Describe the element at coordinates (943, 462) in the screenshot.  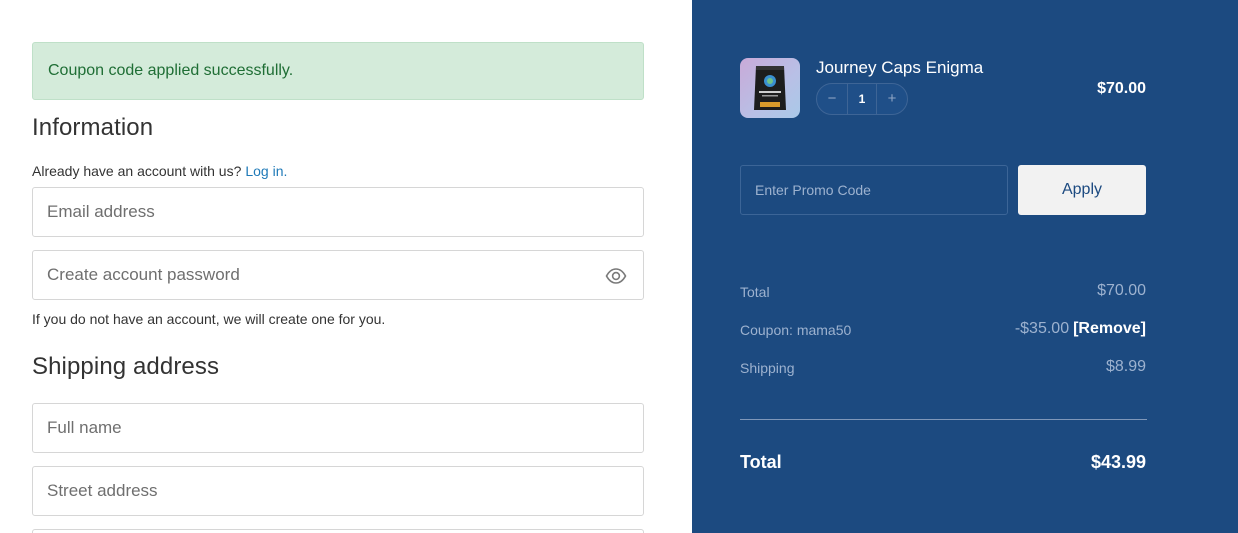
I see `grand-total-row: Total $43.99` at that location.